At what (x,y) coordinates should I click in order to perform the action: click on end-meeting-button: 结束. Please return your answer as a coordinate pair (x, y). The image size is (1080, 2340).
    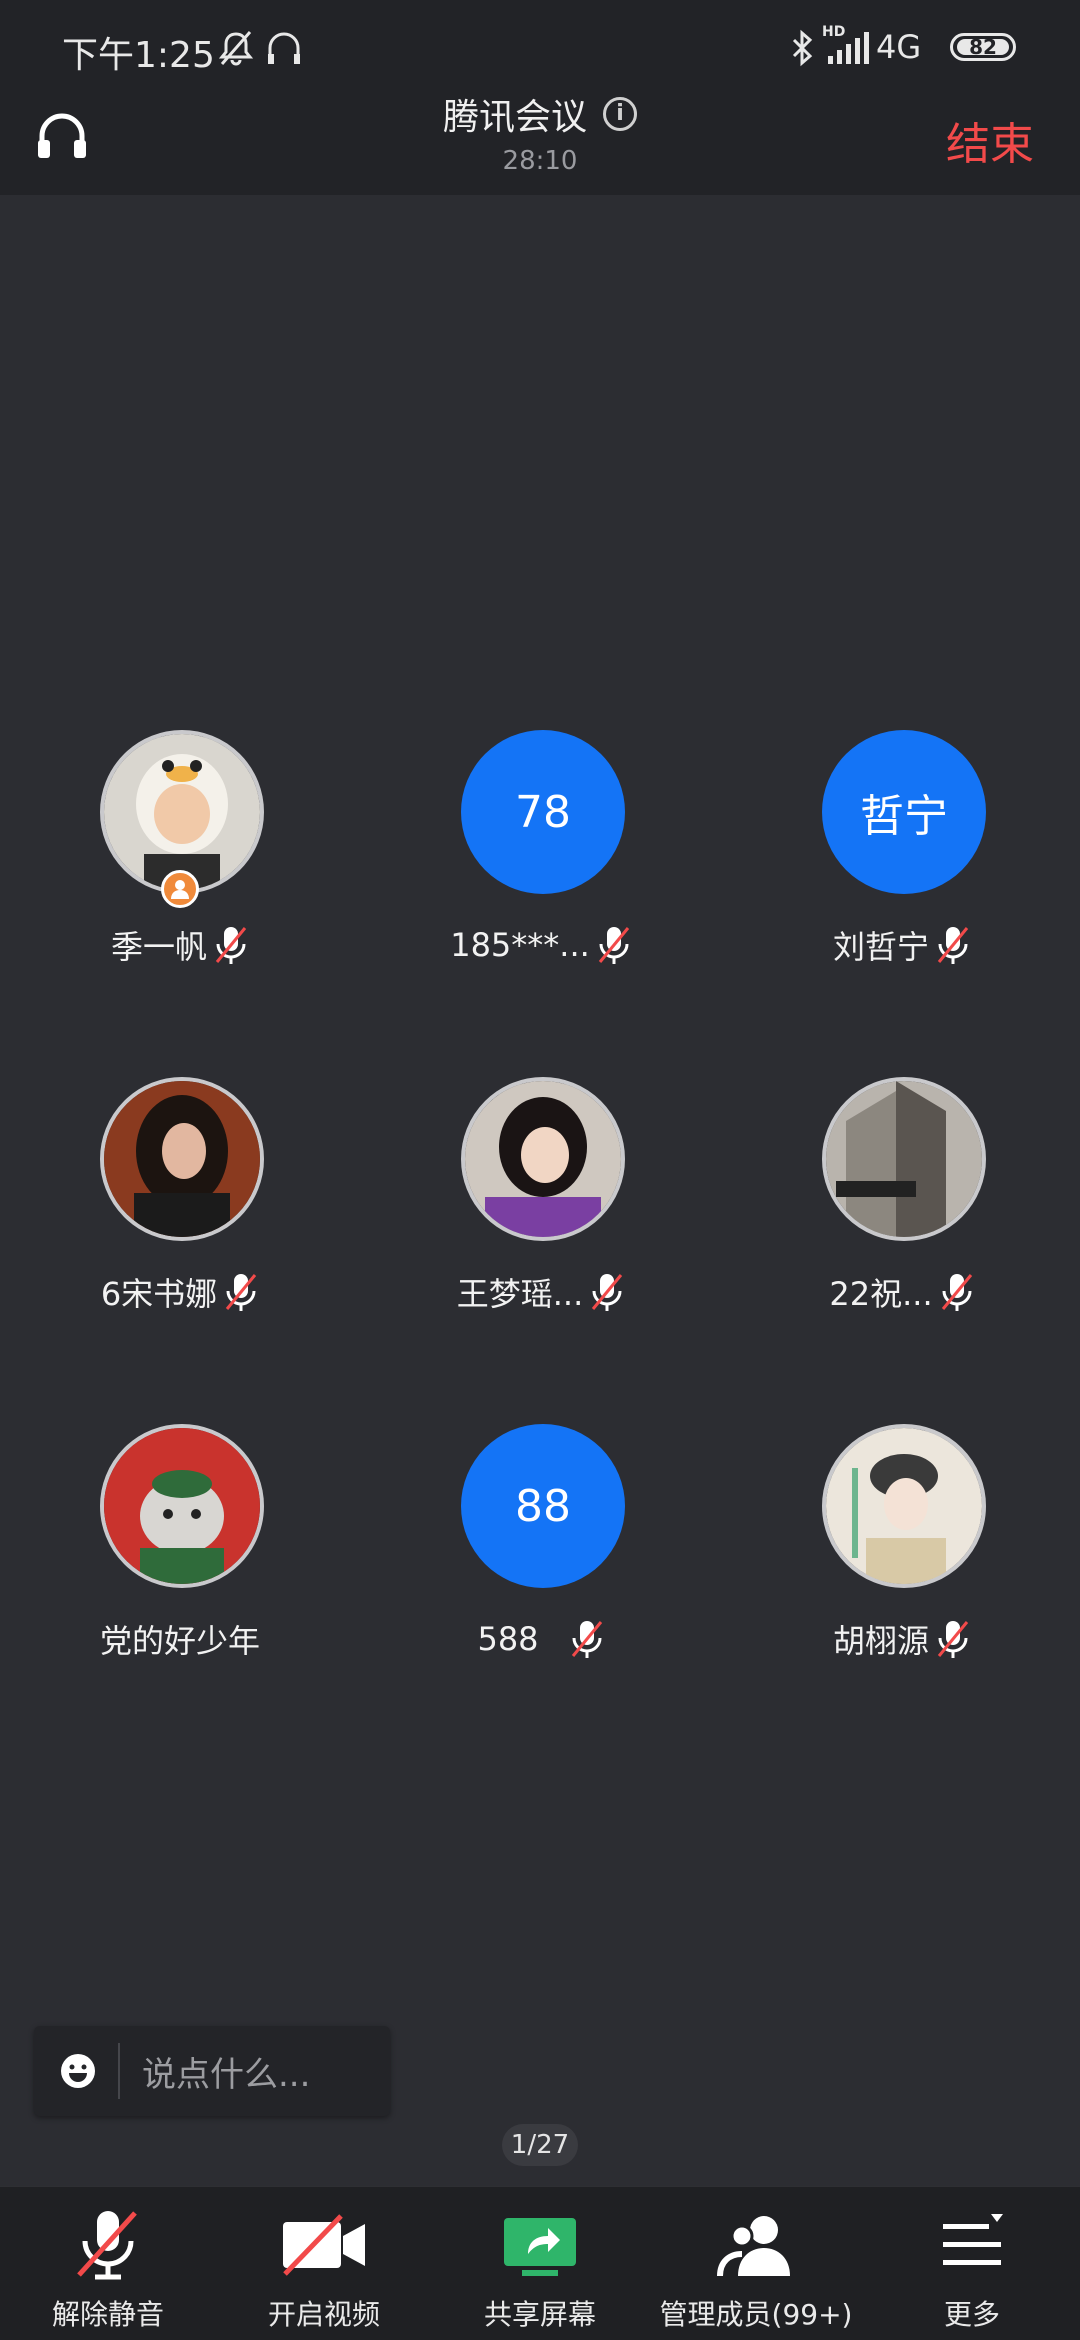
    Looking at the image, I should click on (990, 140).